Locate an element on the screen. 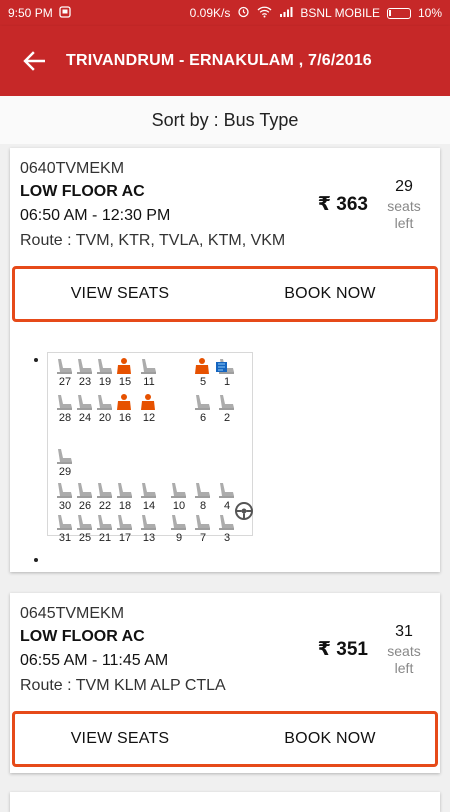  seat-number: 5 is located at coordinates (203, 382).